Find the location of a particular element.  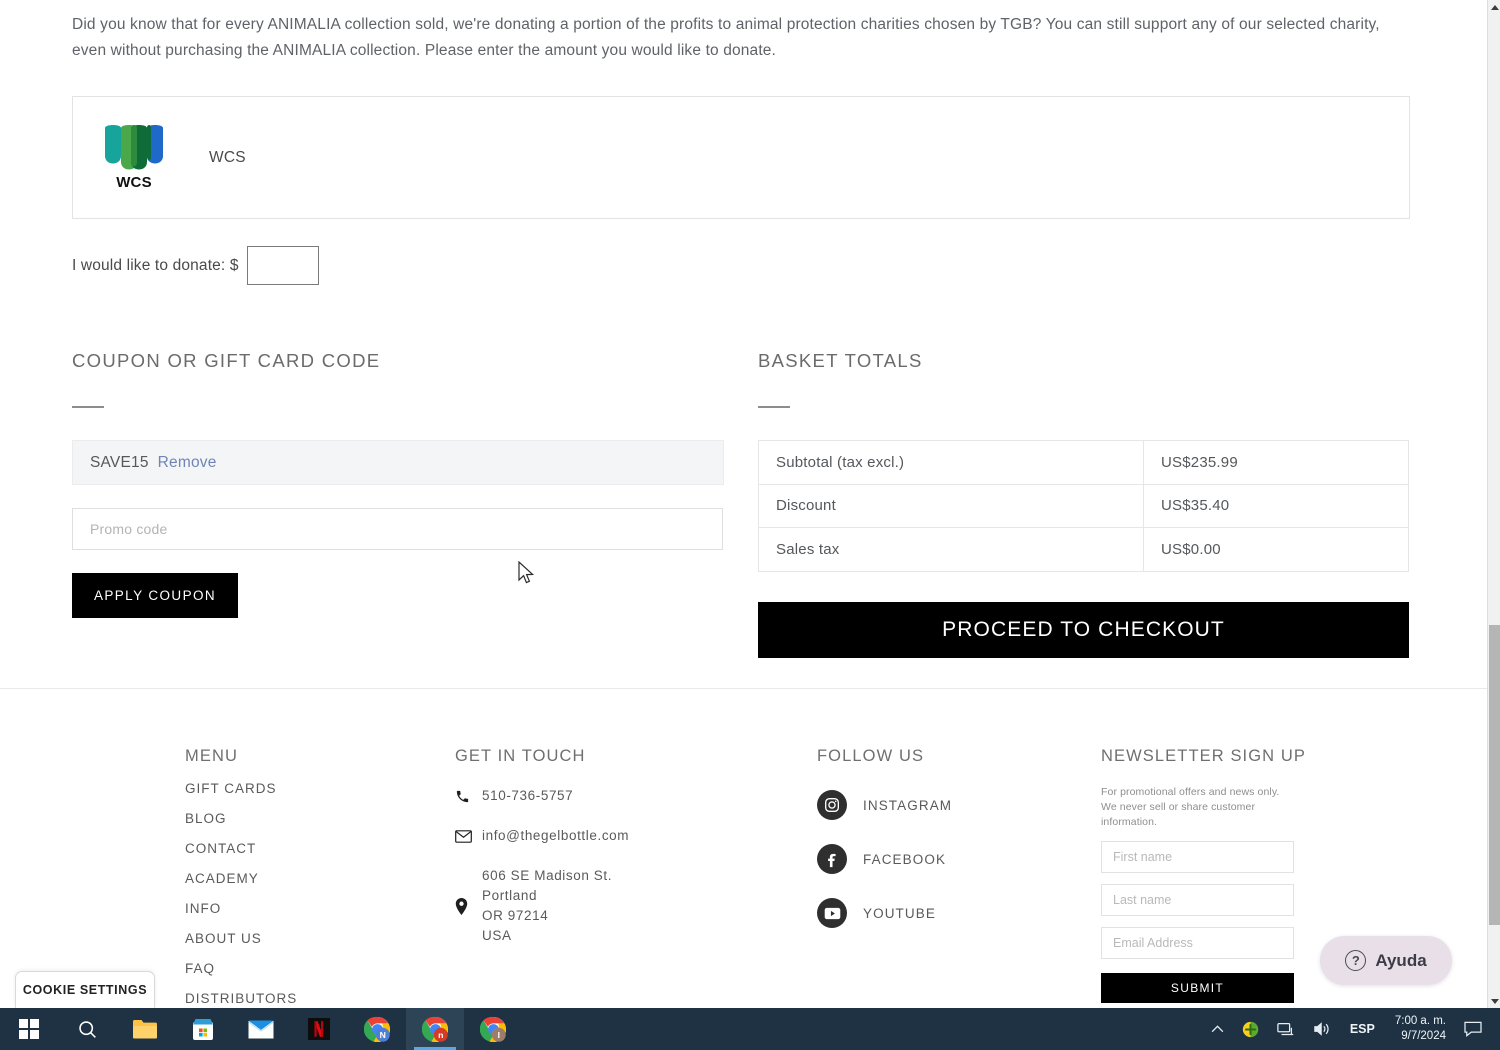

contact-phone: 510-736-5757 is located at coordinates (528, 795).